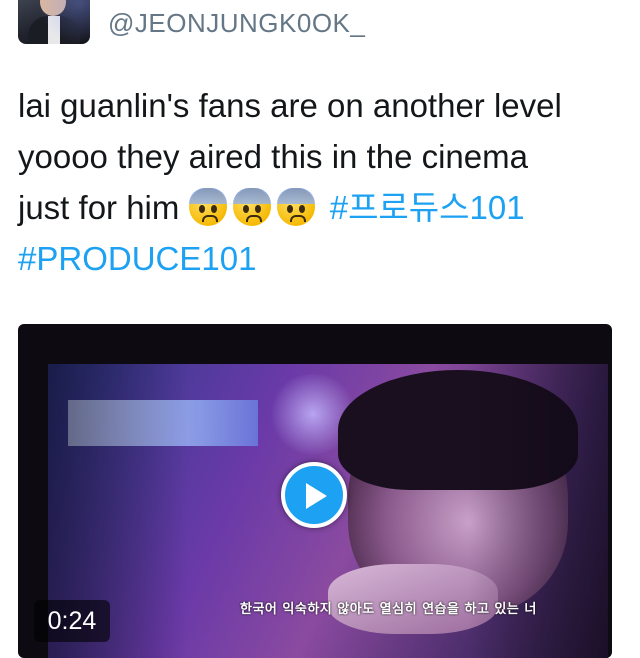 The height and width of the screenshot is (658, 640). What do you see at coordinates (72, 621) in the screenshot?
I see `video-duration-badge: 0:24` at bounding box center [72, 621].